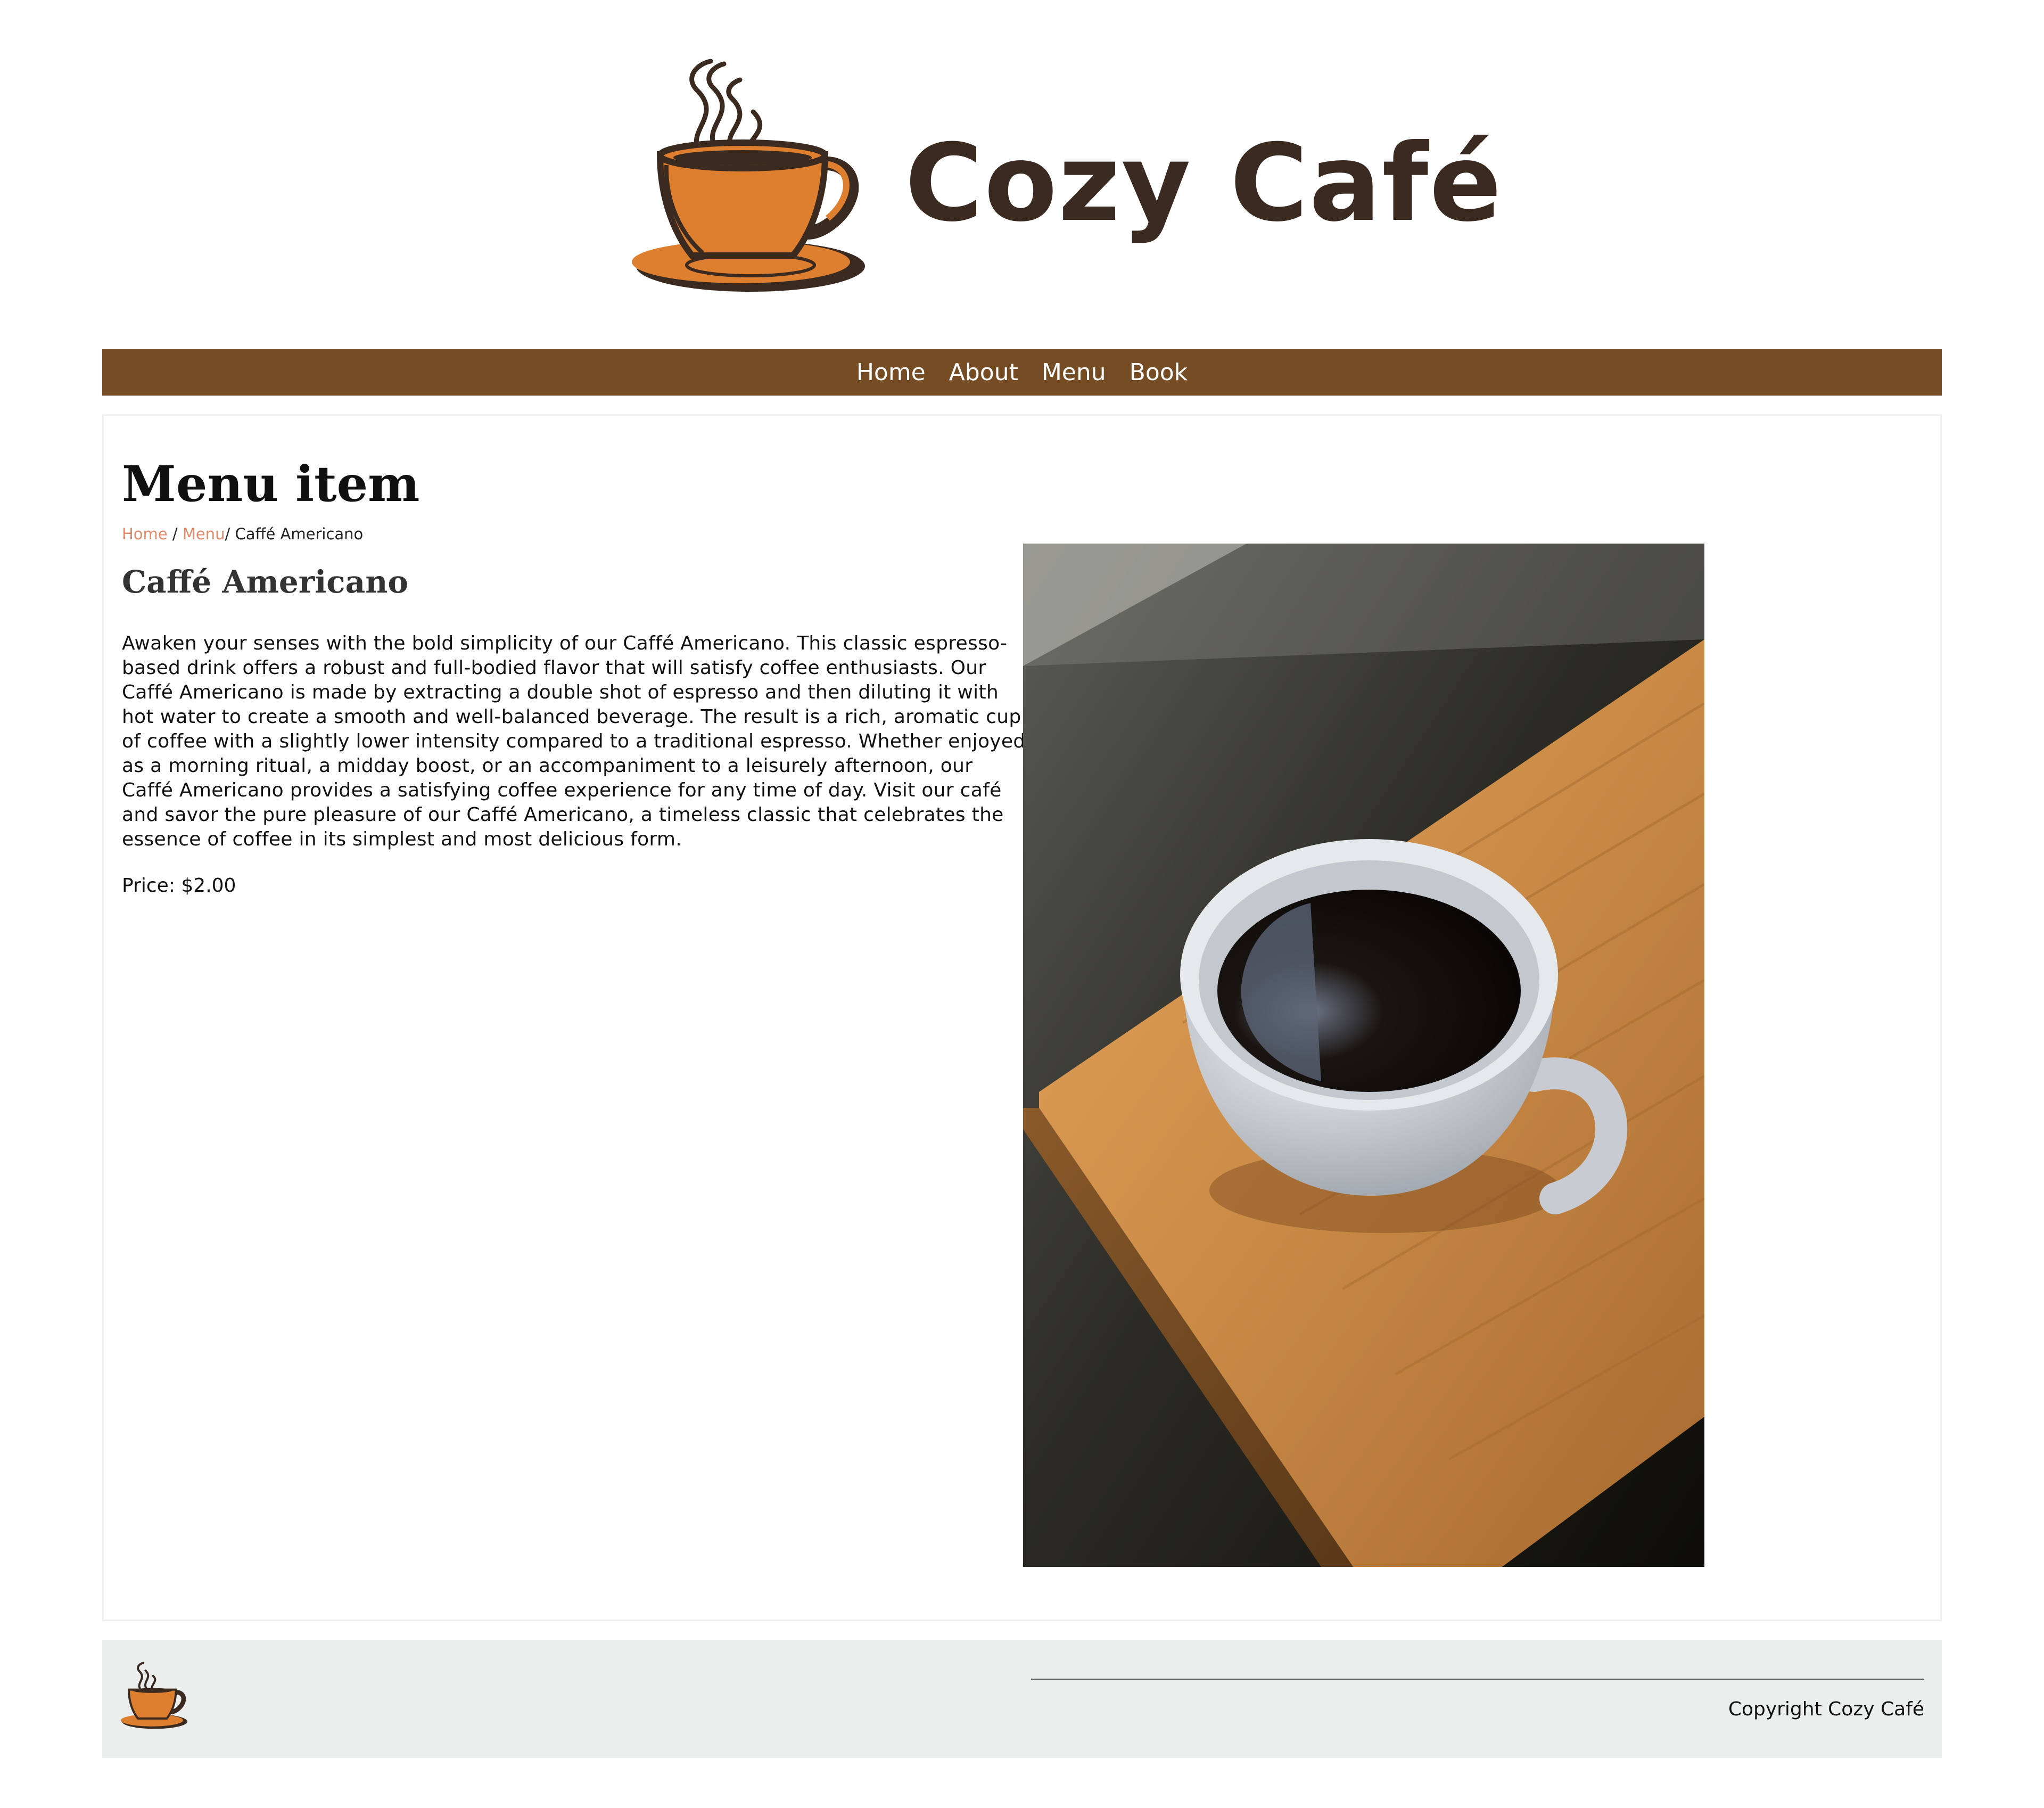  I want to click on item-name: Caffé Americano, so click(265, 582).